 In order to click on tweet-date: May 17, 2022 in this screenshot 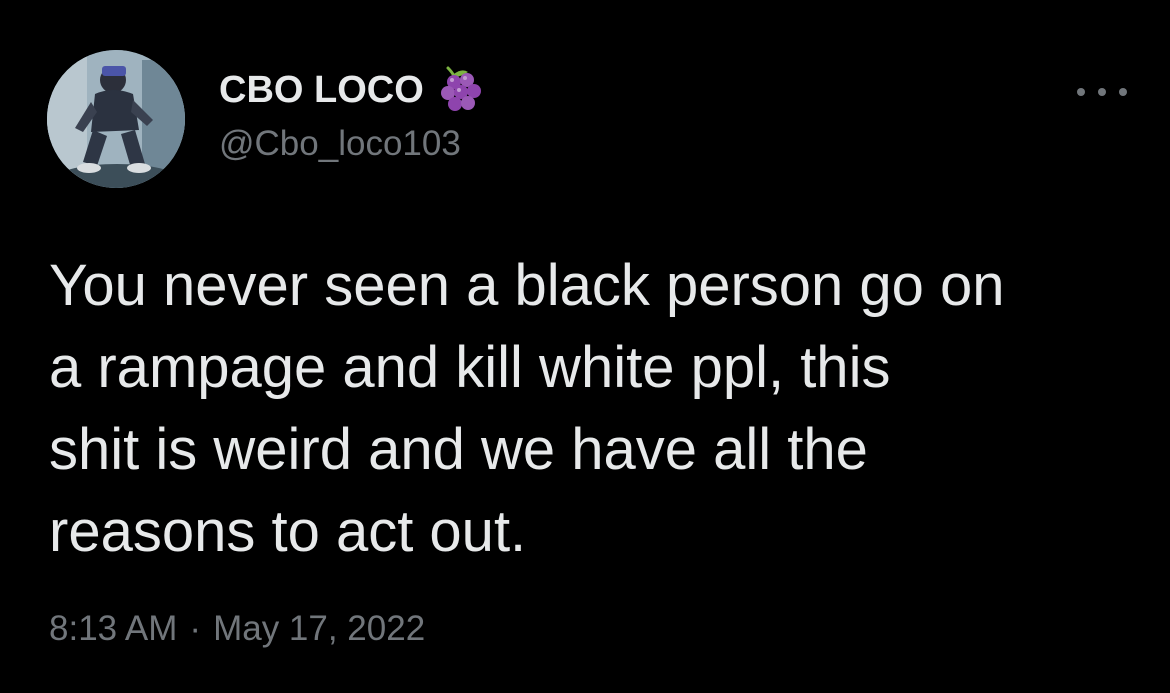, I will do `click(319, 629)`.